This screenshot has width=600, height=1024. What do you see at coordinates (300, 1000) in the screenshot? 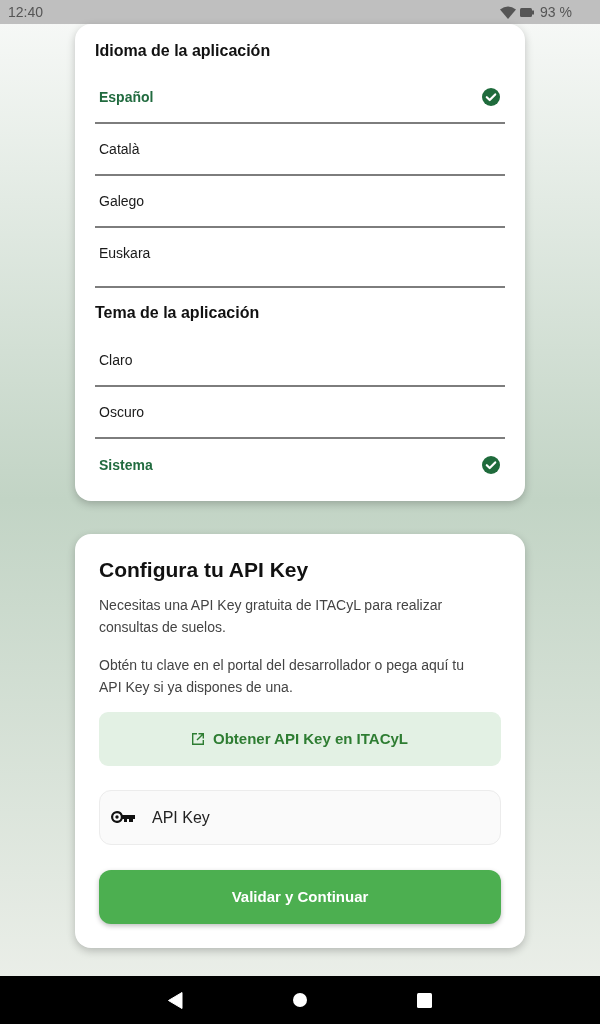
I see `home-icon` at bounding box center [300, 1000].